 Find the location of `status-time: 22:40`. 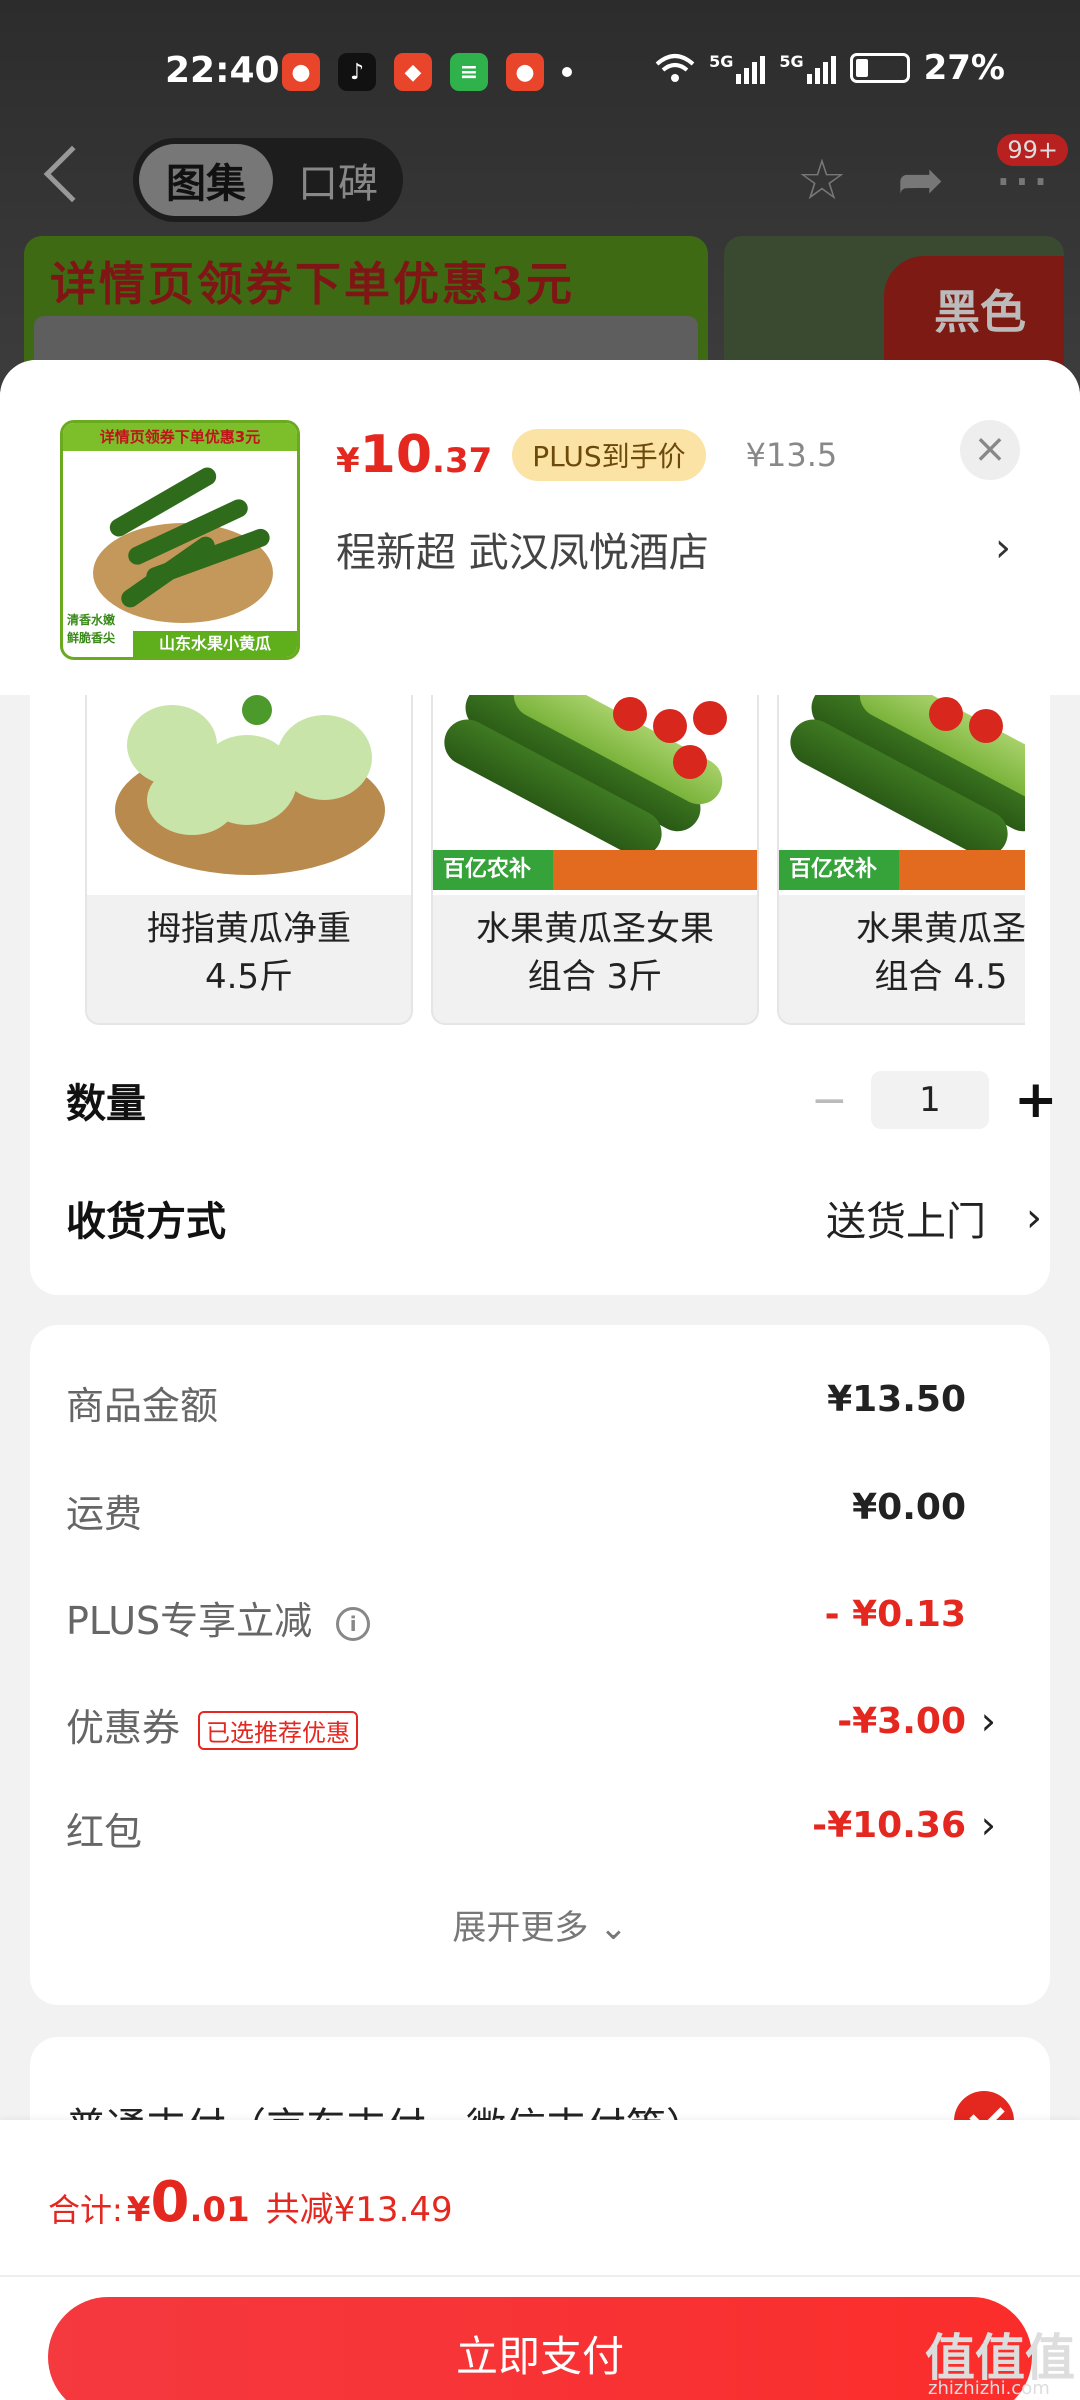

status-time: 22:40 is located at coordinates (222, 70).